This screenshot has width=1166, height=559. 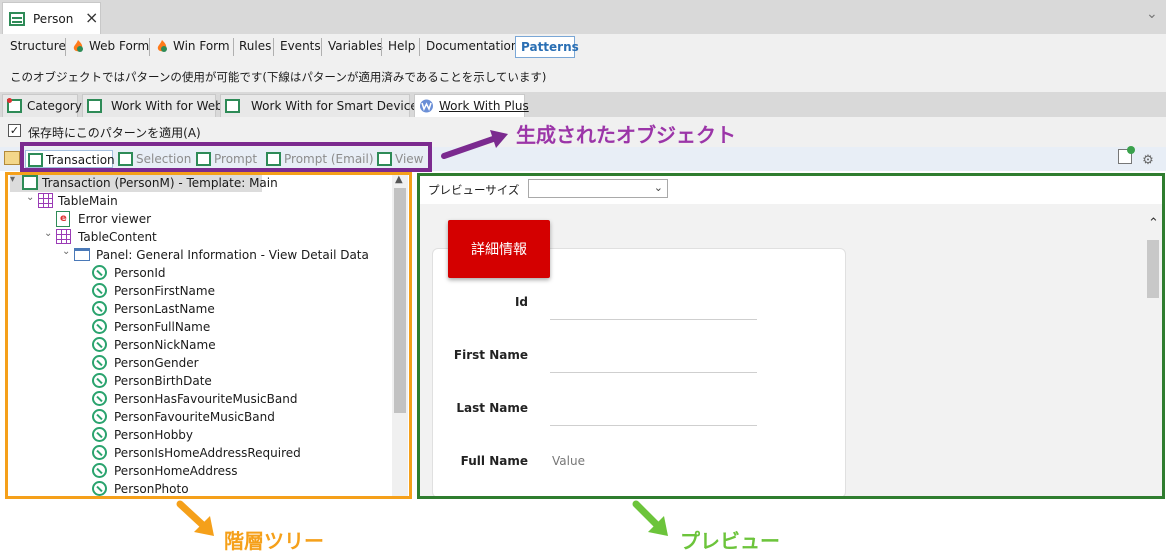 I want to click on document-tab-strip, so click(x=583, y=17).